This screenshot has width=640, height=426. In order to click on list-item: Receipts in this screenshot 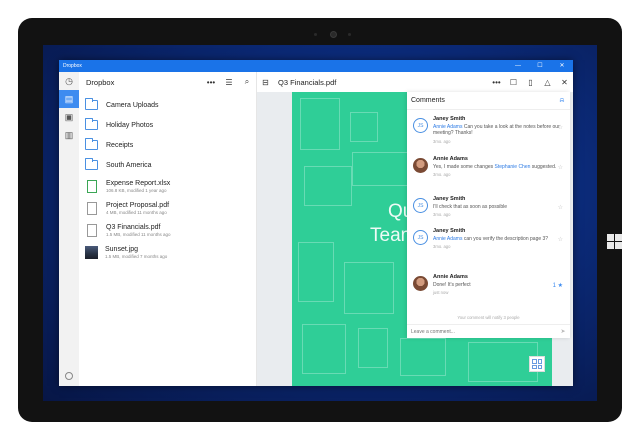, I will do `click(109, 145)`.